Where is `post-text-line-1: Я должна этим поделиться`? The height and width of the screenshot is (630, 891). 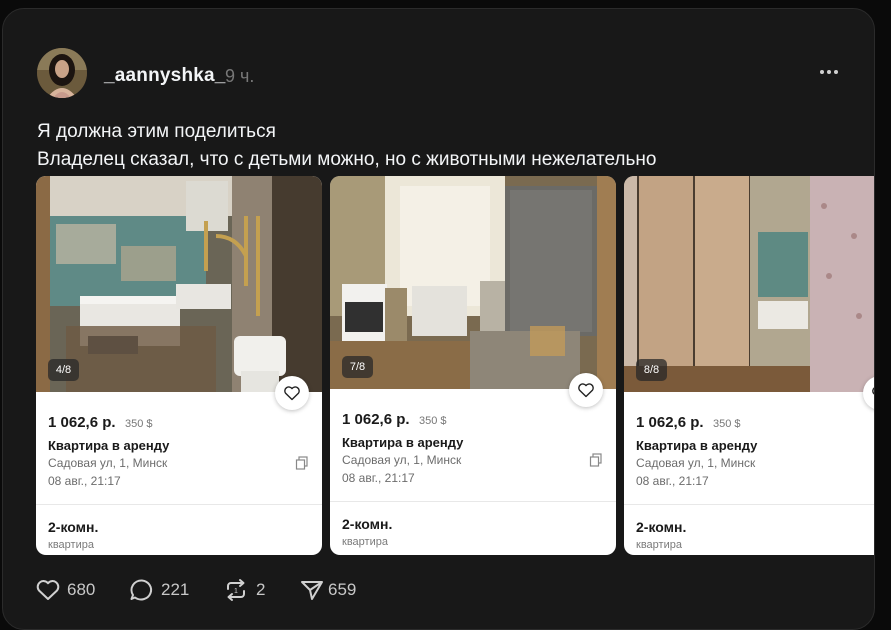 post-text-line-1: Я должна этим поделиться is located at coordinates (156, 131).